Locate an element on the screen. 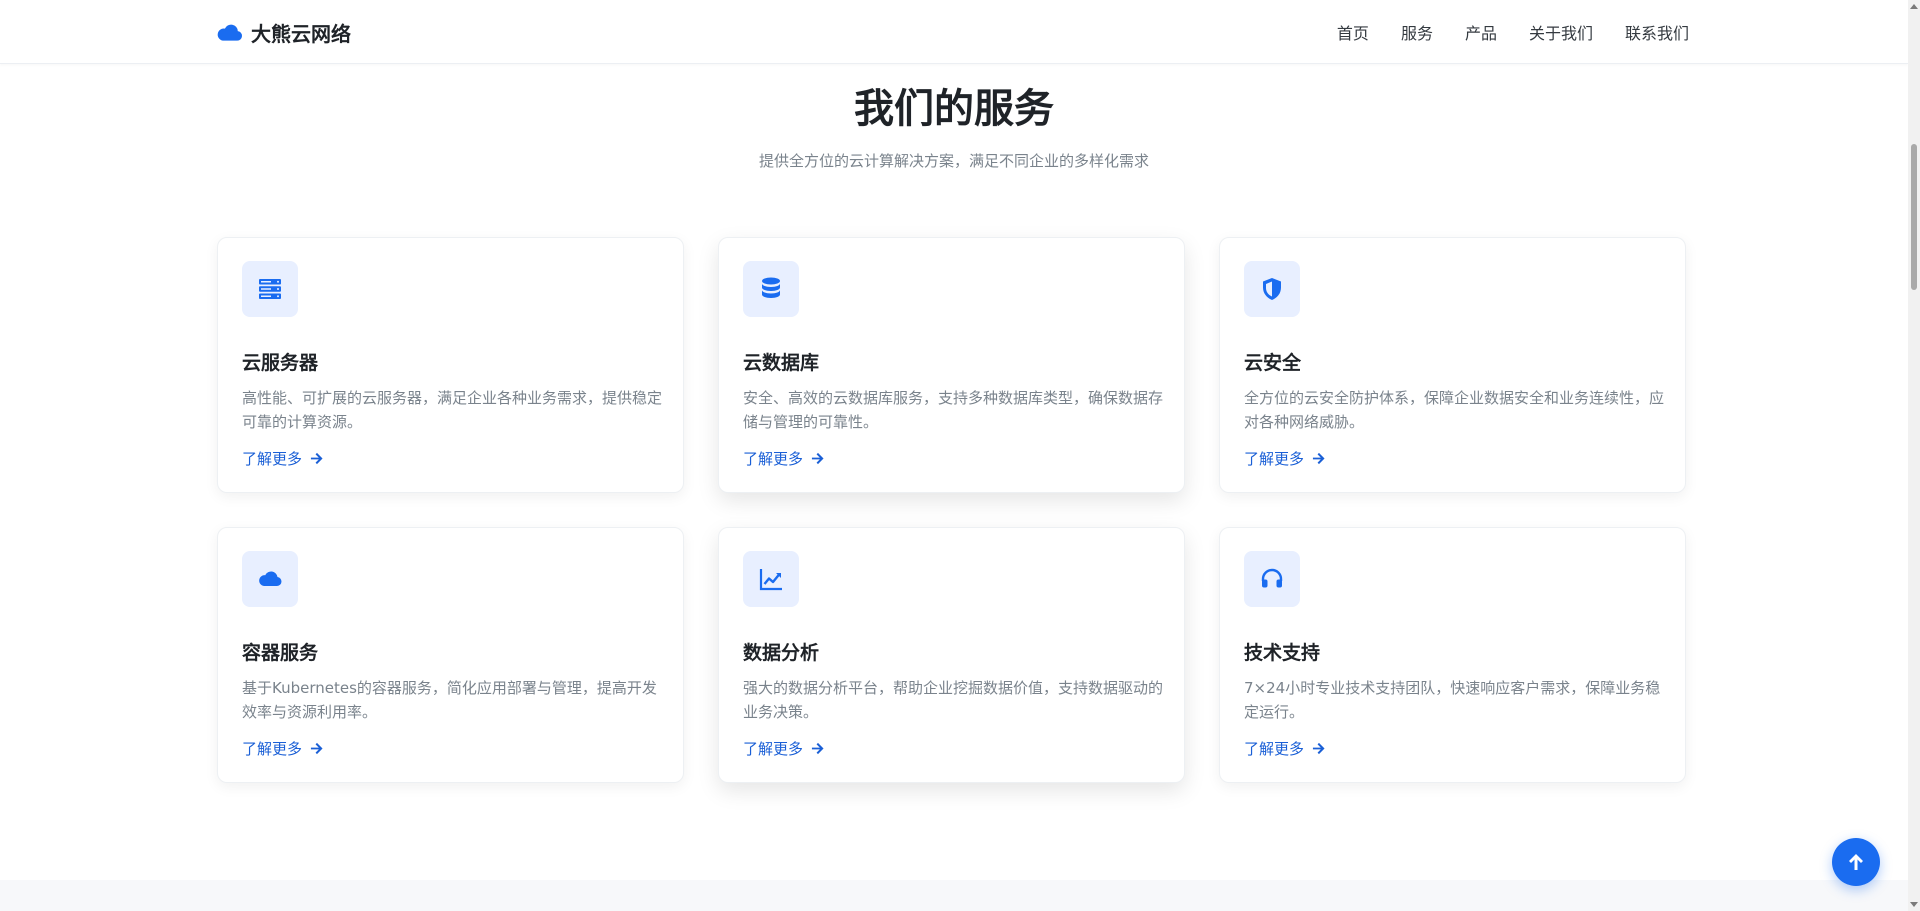 Image resolution: width=1920 pixels, height=911 pixels. main-nav: 首页 服务 产品 关于我们 联系我们 is located at coordinates (1513, 32).